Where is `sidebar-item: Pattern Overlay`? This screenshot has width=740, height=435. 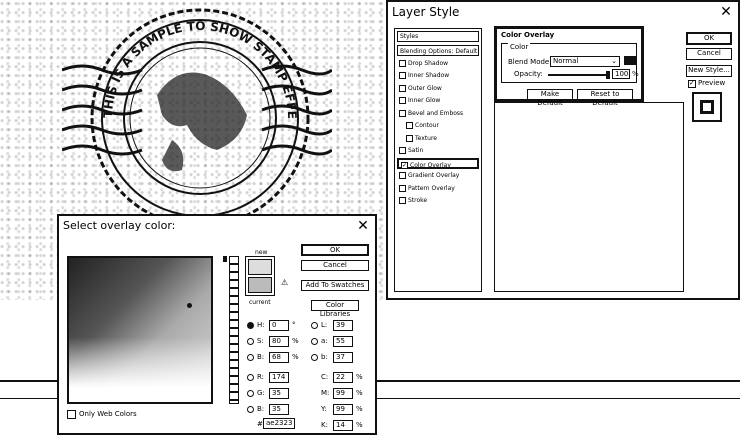
sidebar-item: Pattern Overlay is located at coordinates (438, 188).